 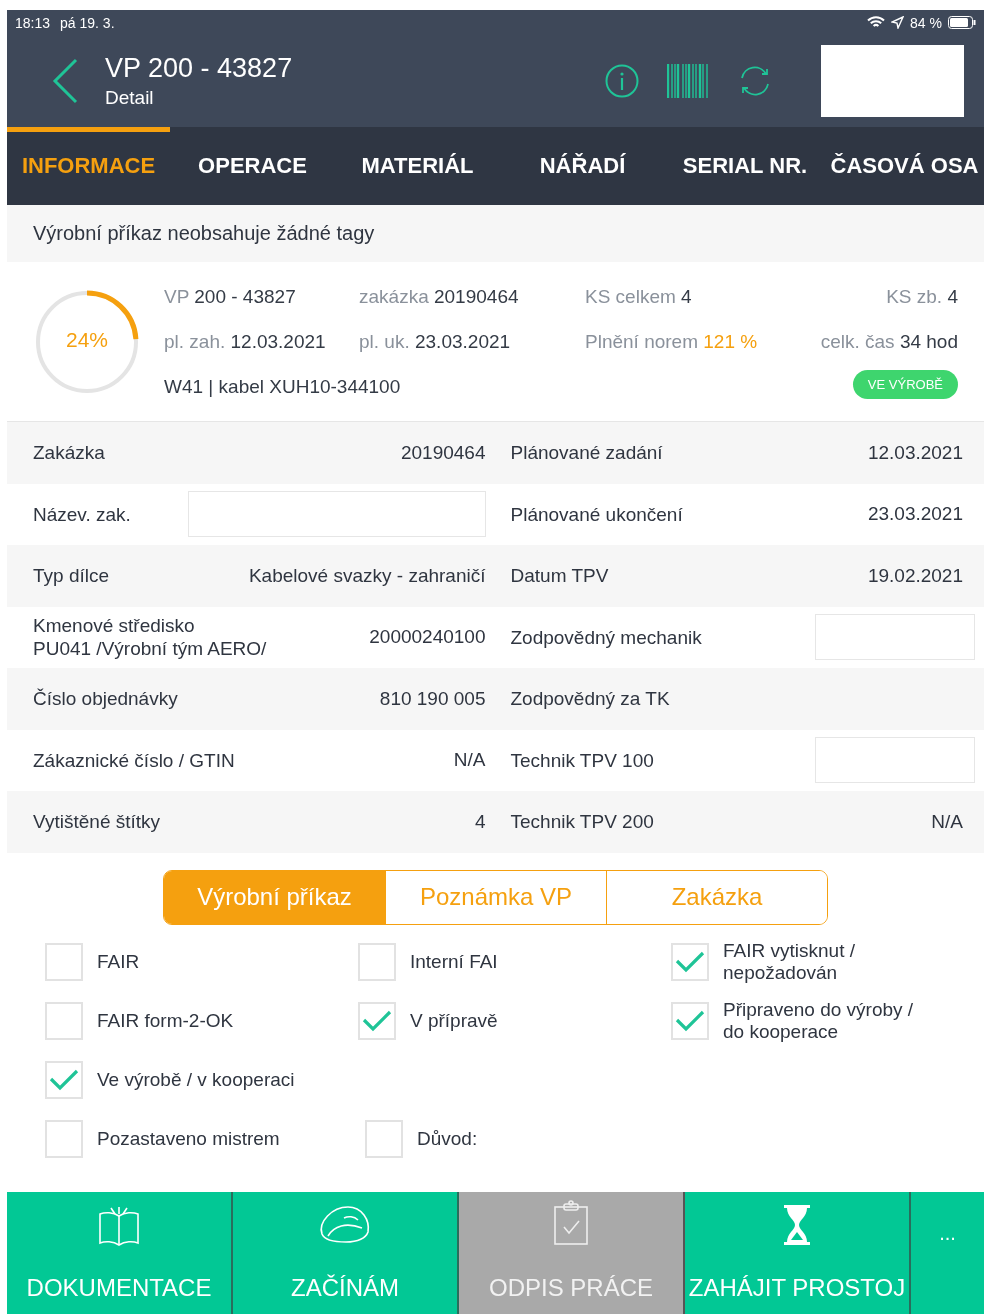 I want to click on tags-message: Výrobní příkaz neobsahuje žádné tagy, so click(x=204, y=233).